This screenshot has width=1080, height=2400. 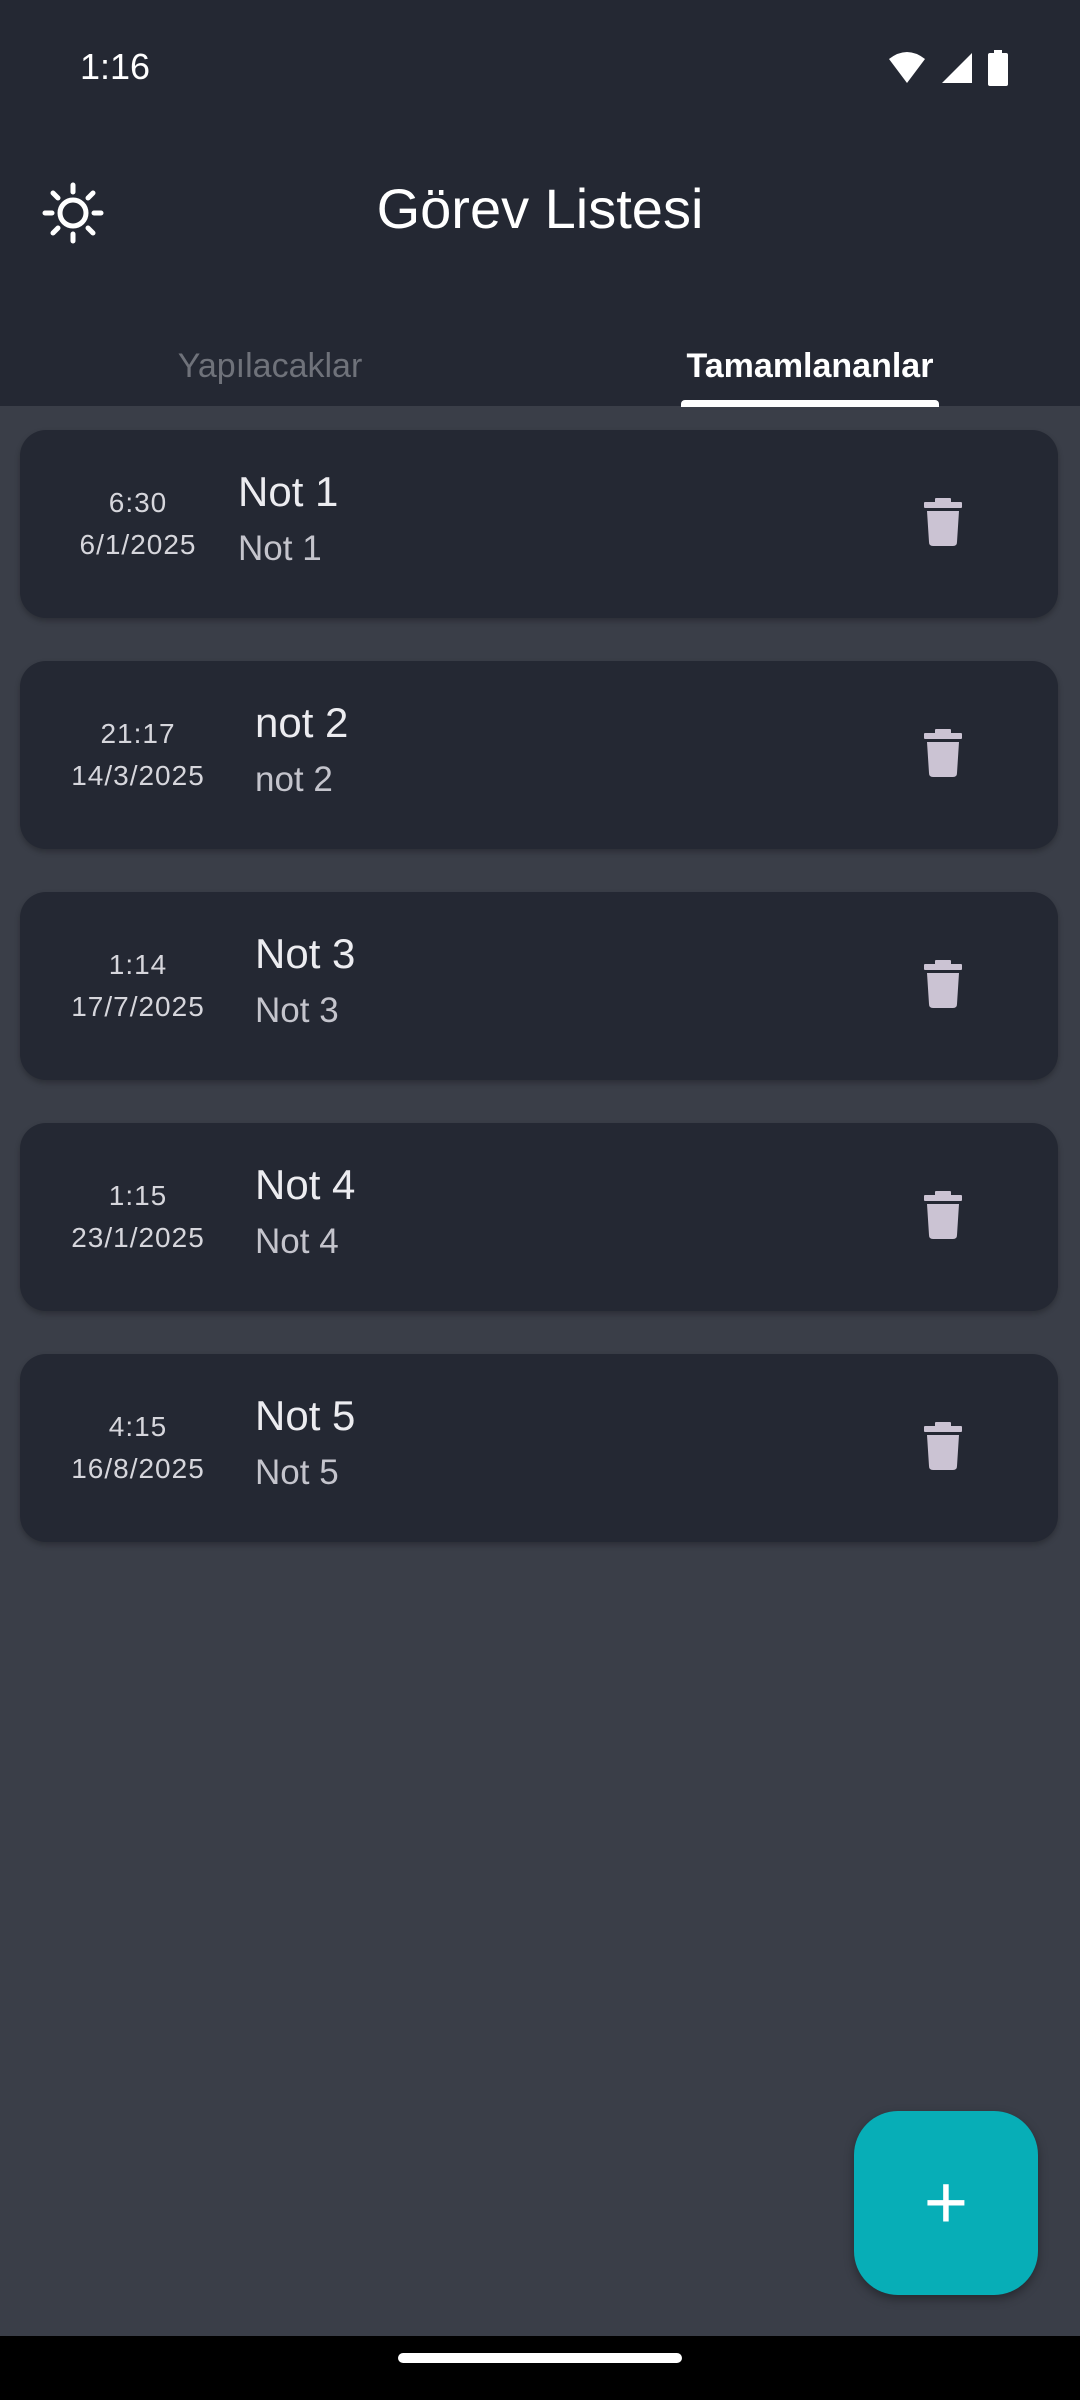 What do you see at coordinates (297, 1241) in the screenshot?
I see `task-subtitle: Not 4` at bounding box center [297, 1241].